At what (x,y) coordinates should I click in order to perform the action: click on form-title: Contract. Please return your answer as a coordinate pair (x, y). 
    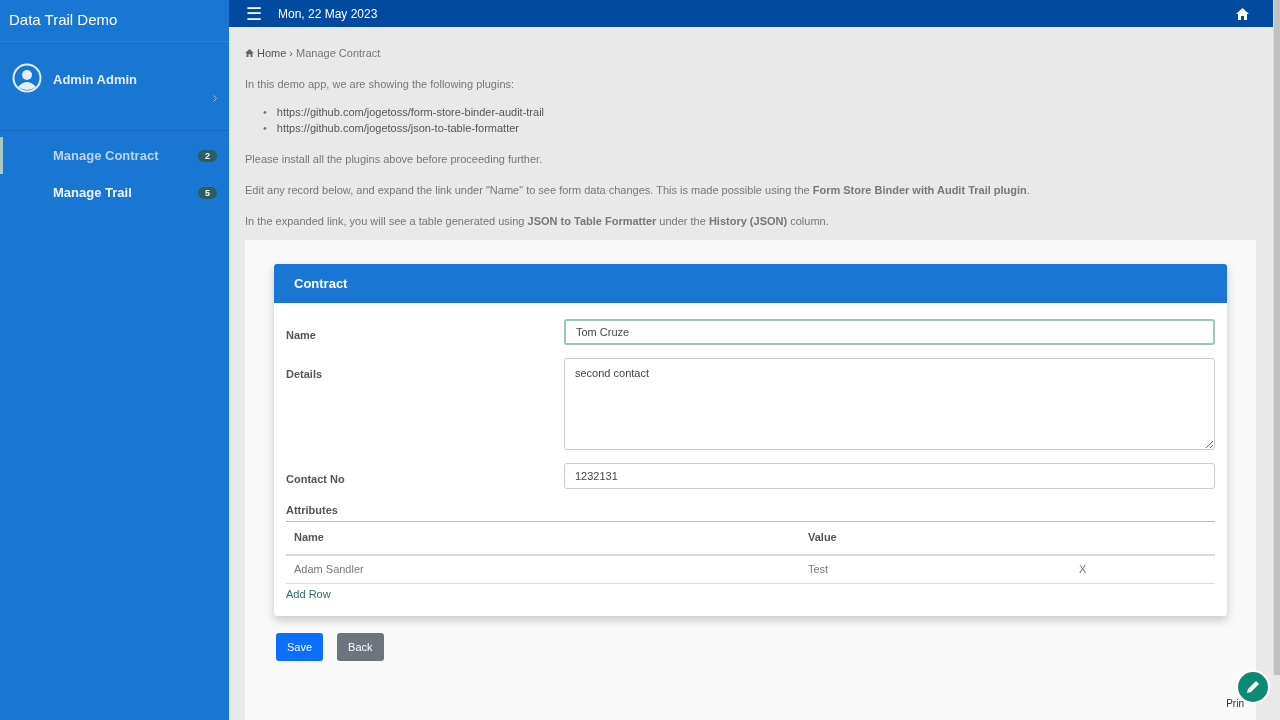
    Looking at the image, I should click on (321, 283).